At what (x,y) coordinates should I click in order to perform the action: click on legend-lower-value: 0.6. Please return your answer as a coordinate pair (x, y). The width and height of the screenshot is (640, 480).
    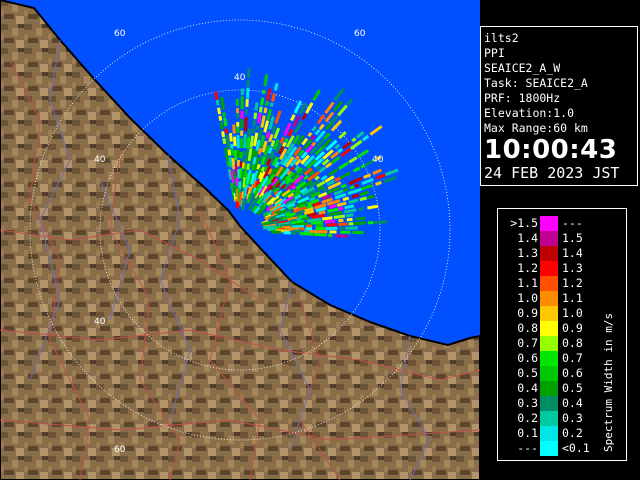
    Looking at the image, I should click on (527, 358).